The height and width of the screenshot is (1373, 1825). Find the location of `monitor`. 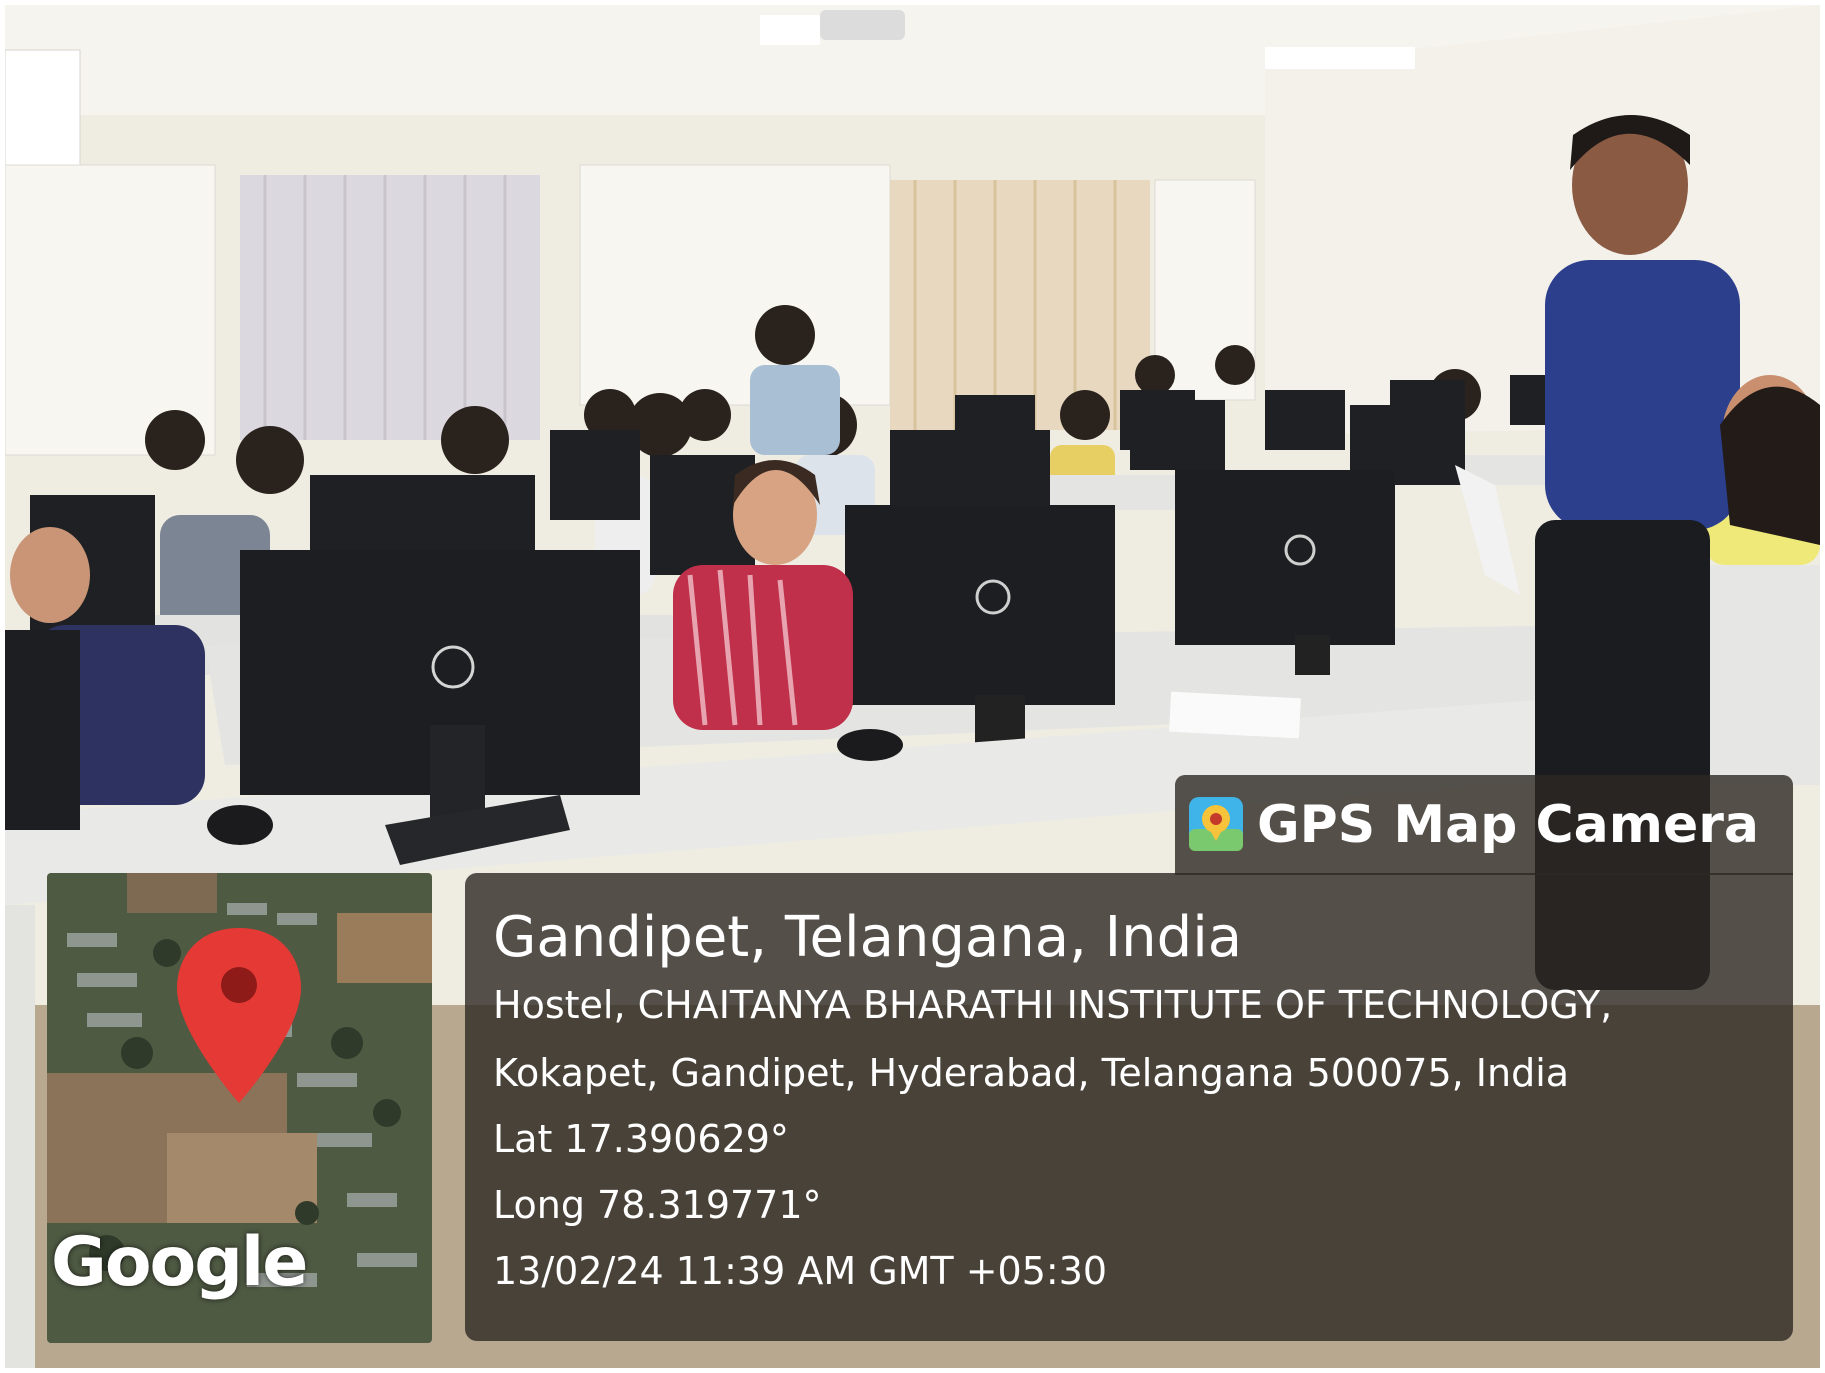

monitor is located at coordinates (42, 730).